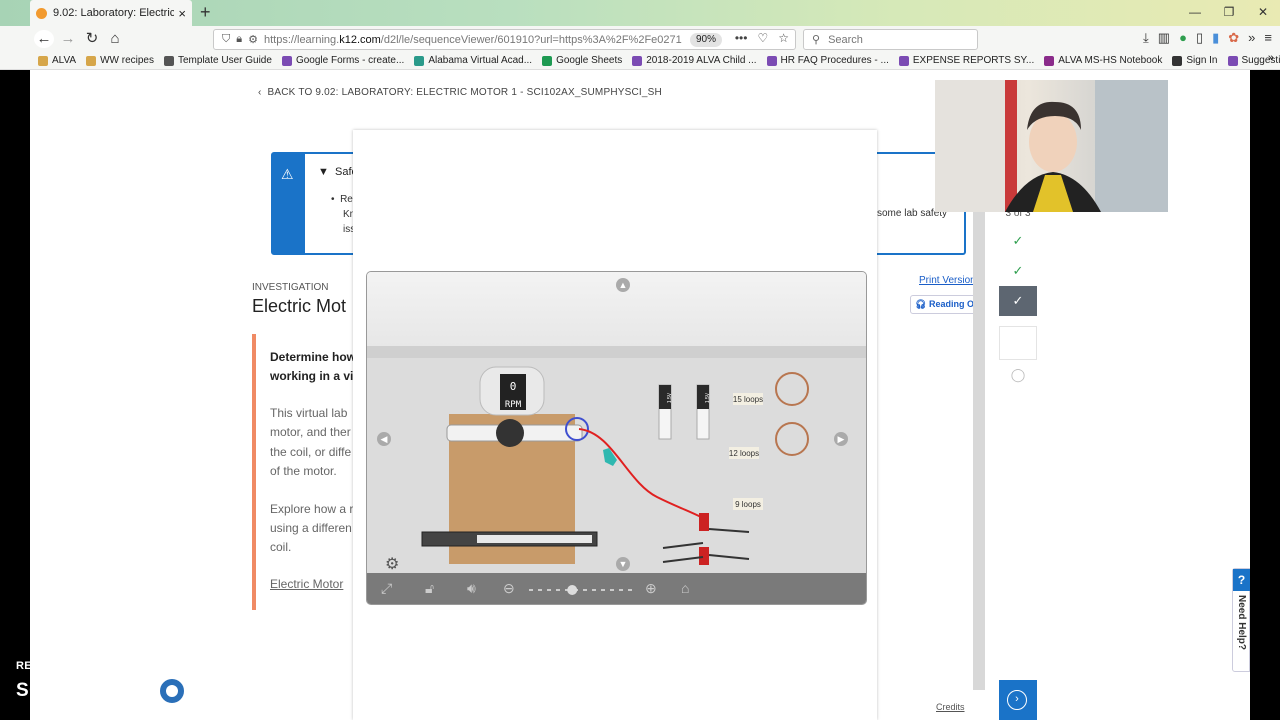 The image size is (1280, 720). Describe the element at coordinates (1229, 13) in the screenshot. I see `restore-icon: ❐` at that location.